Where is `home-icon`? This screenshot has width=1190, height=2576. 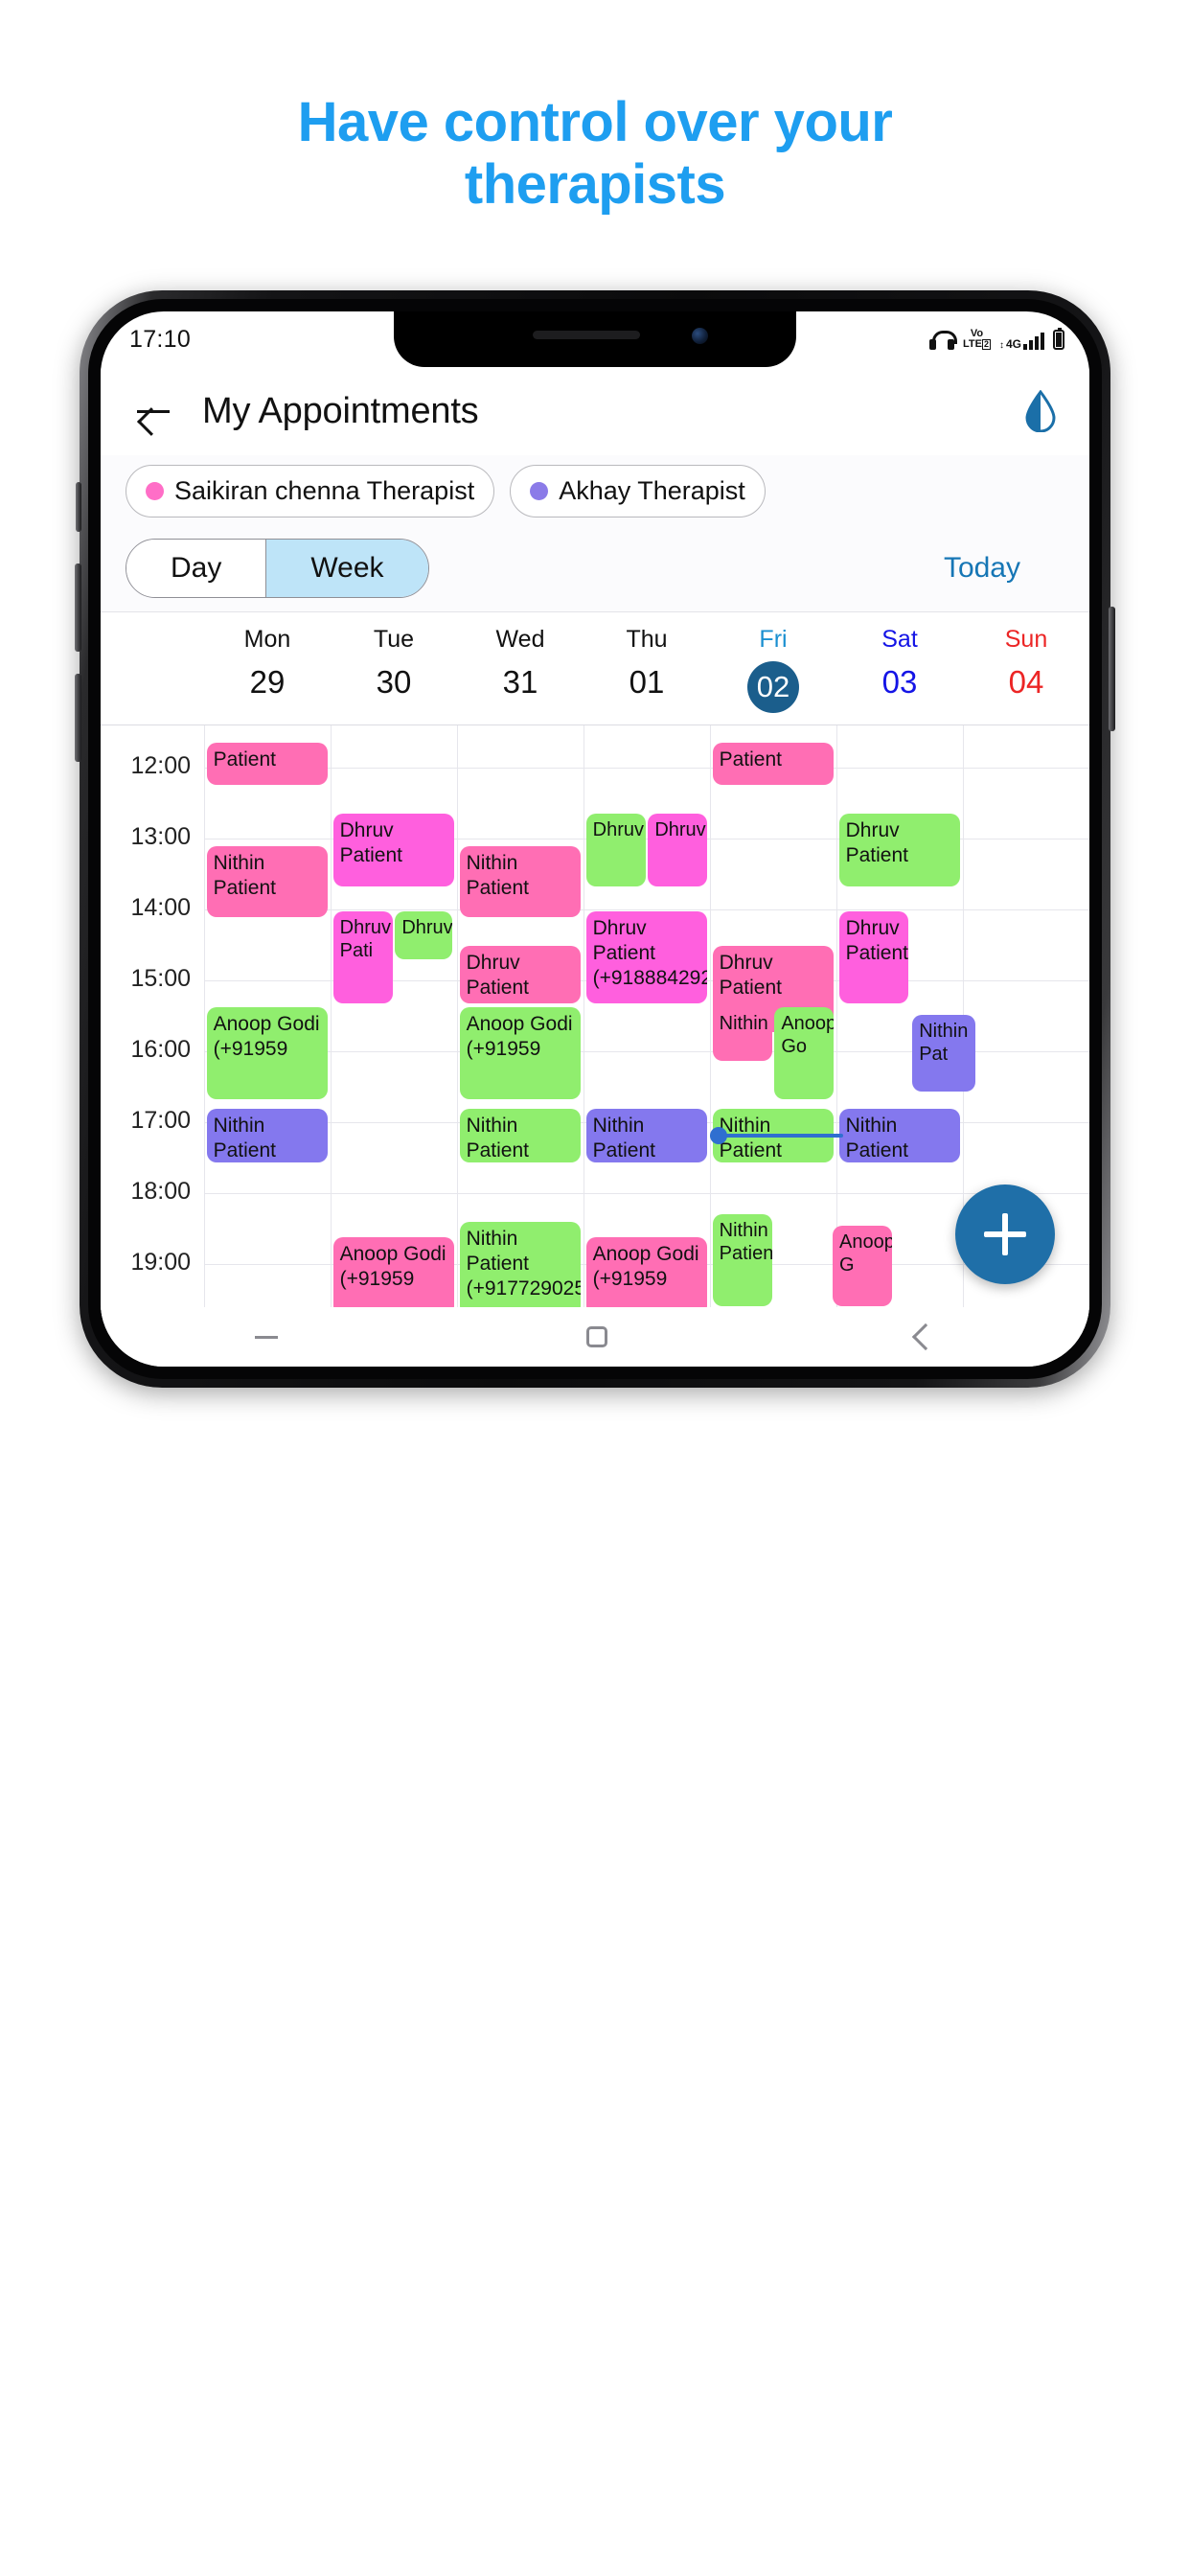 home-icon is located at coordinates (596, 1336).